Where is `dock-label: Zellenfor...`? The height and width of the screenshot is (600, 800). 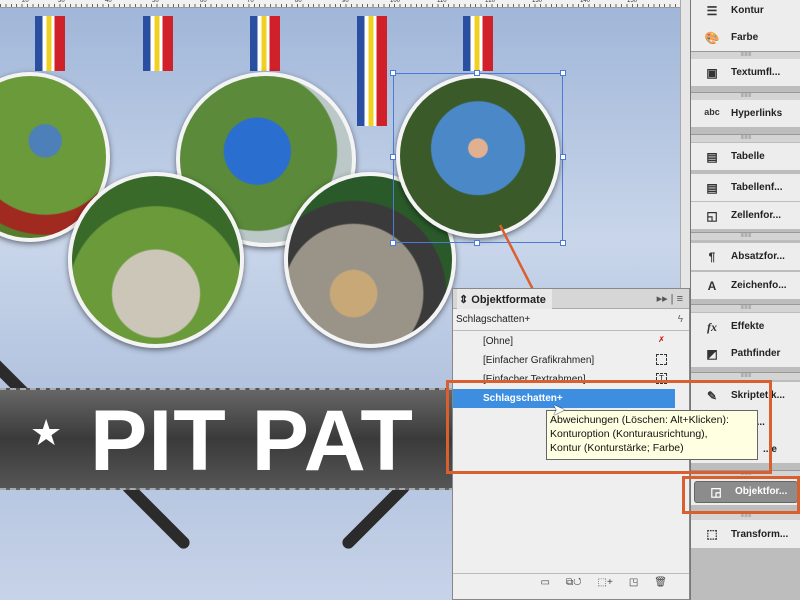 dock-label: Zellenfor... is located at coordinates (756, 215).